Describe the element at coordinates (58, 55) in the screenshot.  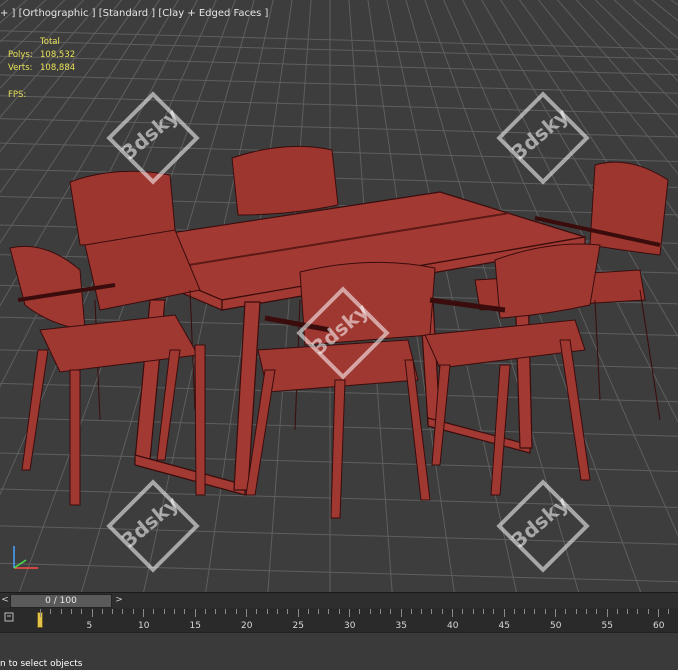
I see `polys-value: 108,532` at that location.